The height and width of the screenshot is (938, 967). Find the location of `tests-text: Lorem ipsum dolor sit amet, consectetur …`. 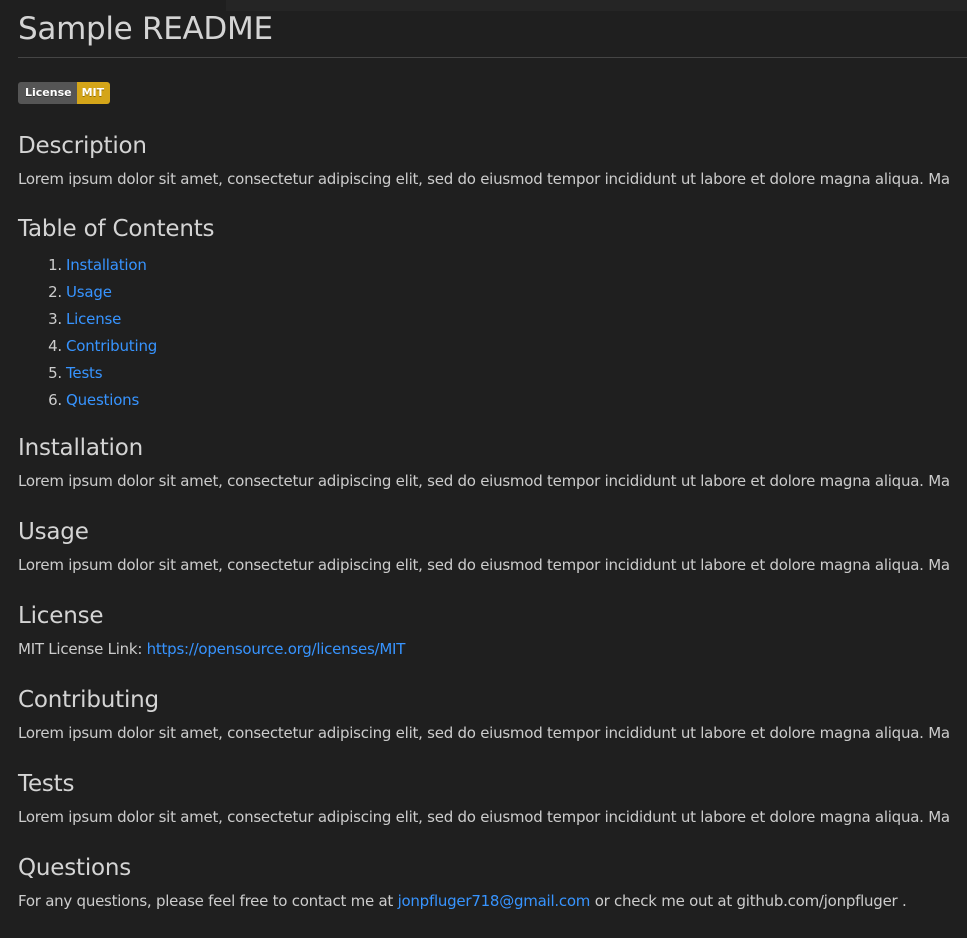

tests-text: Lorem ipsum dolor sit amet, consectetur … is located at coordinates (484, 817).